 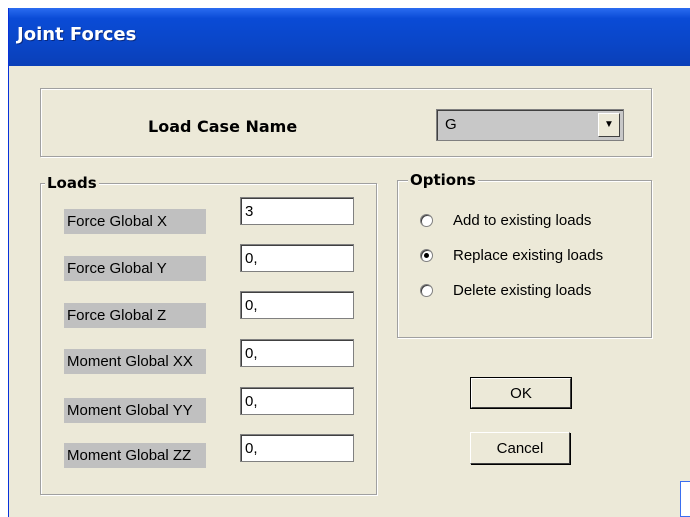 I want to click on window-title: Joint Forces, so click(x=77, y=34).